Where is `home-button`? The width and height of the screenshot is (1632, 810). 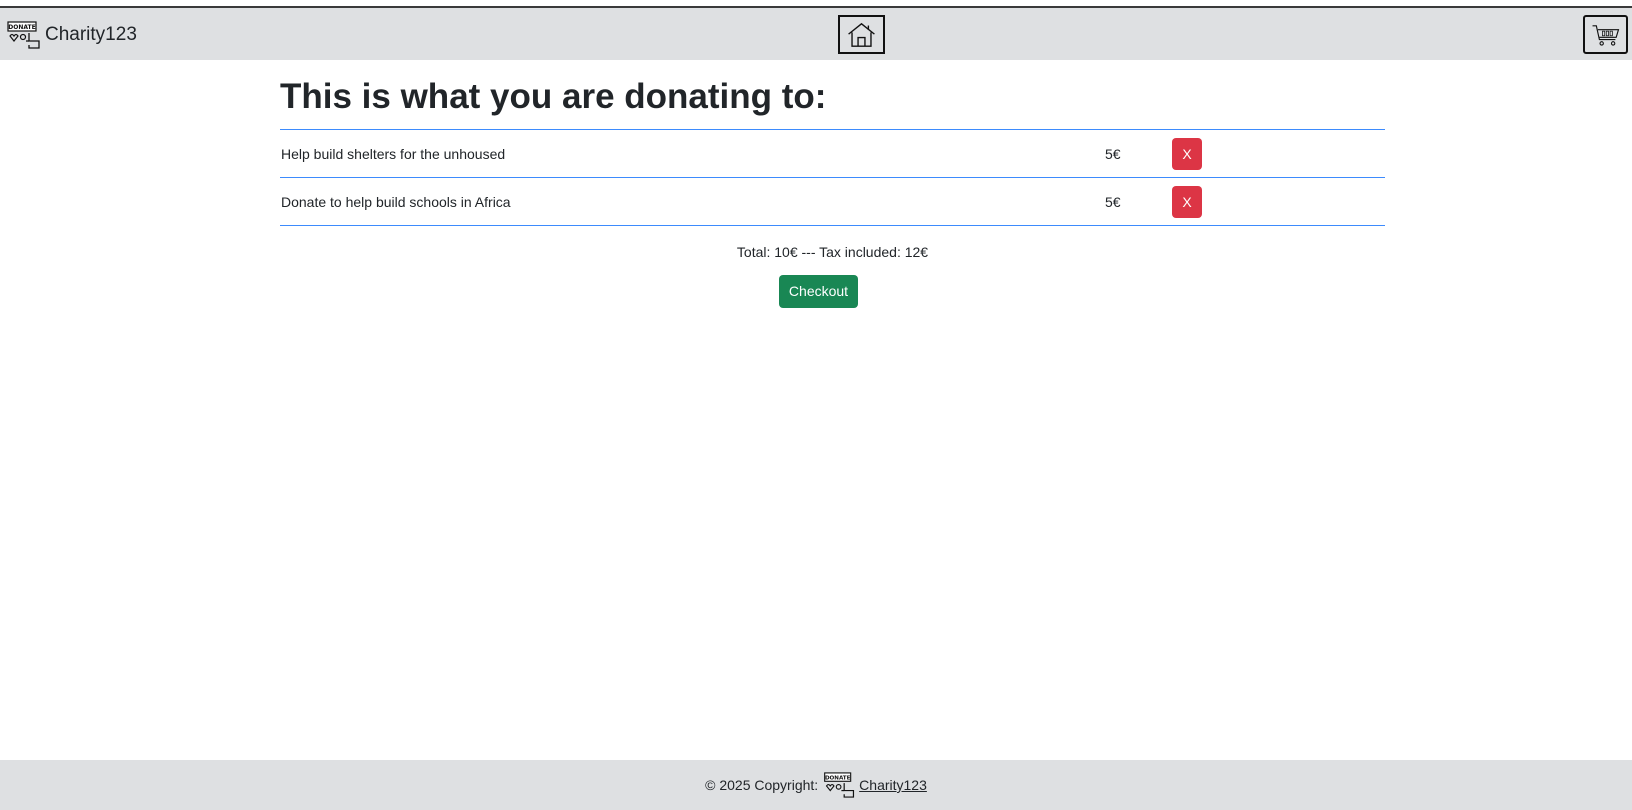 home-button is located at coordinates (861, 34).